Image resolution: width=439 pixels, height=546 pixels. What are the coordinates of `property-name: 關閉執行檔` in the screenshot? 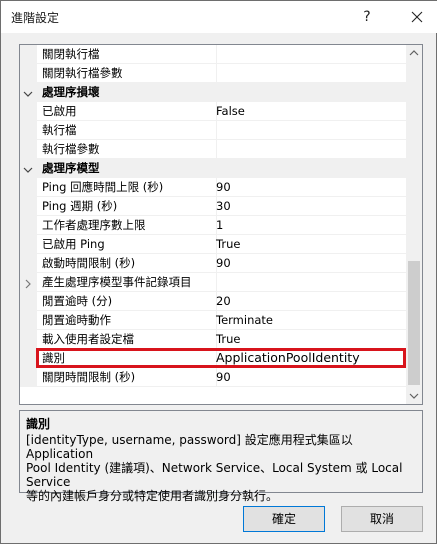 It's located at (127, 54).